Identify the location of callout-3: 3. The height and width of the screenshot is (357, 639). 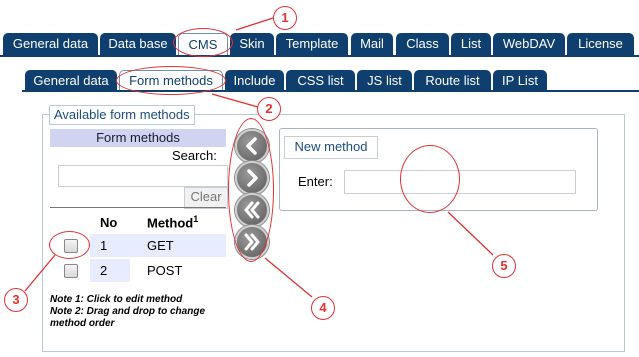
(16, 300).